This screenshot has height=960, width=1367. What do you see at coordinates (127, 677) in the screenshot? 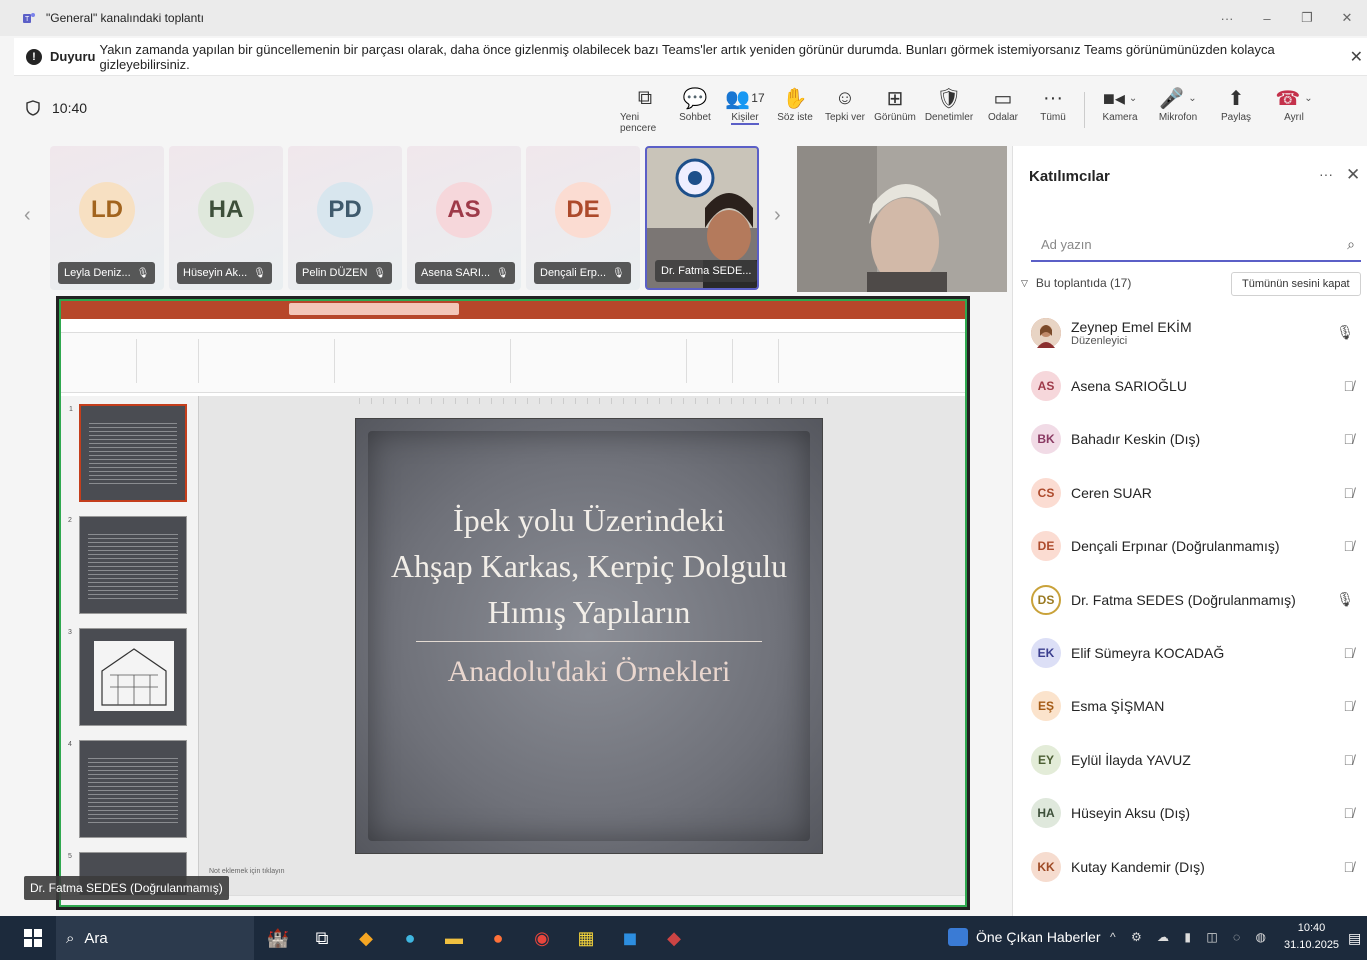
I see `slide-thumbnail: 3` at bounding box center [127, 677].